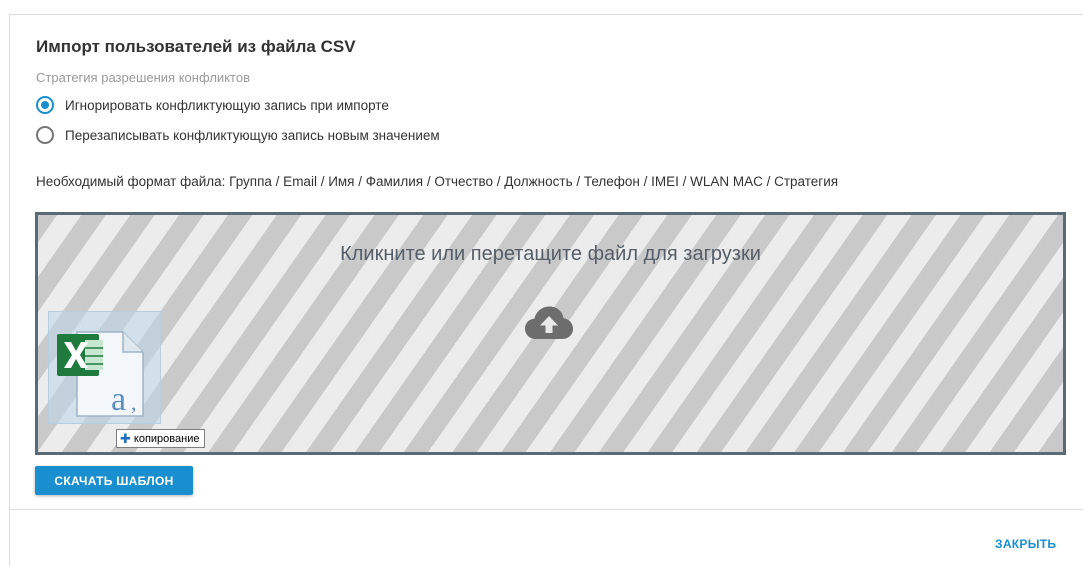 The height and width of the screenshot is (566, 1083). I want to click on excel-file-icon: a ,, so click(100, 374).